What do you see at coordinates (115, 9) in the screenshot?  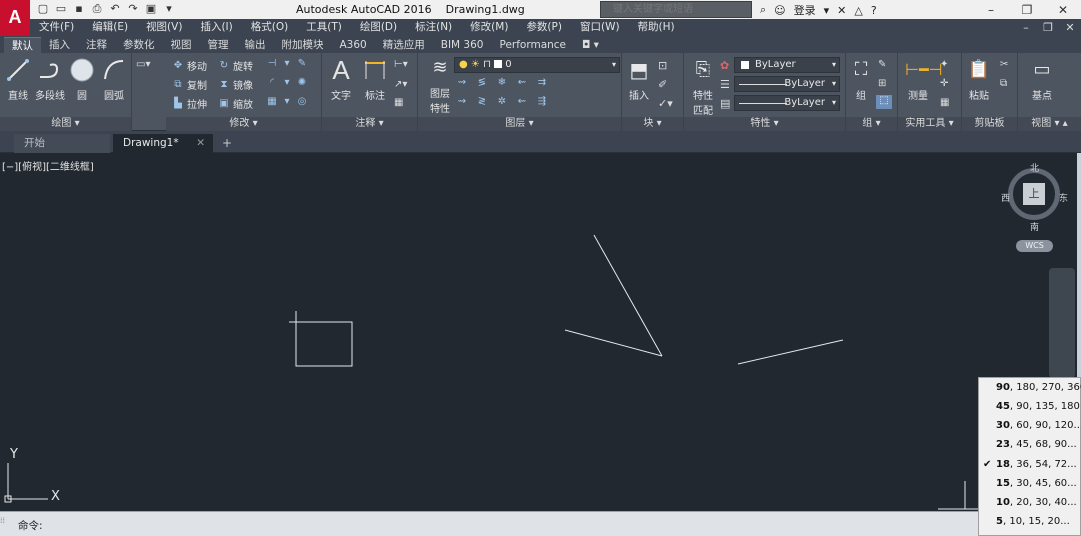 I see `undo-icon: ↶` at bounding box center [115, 9].